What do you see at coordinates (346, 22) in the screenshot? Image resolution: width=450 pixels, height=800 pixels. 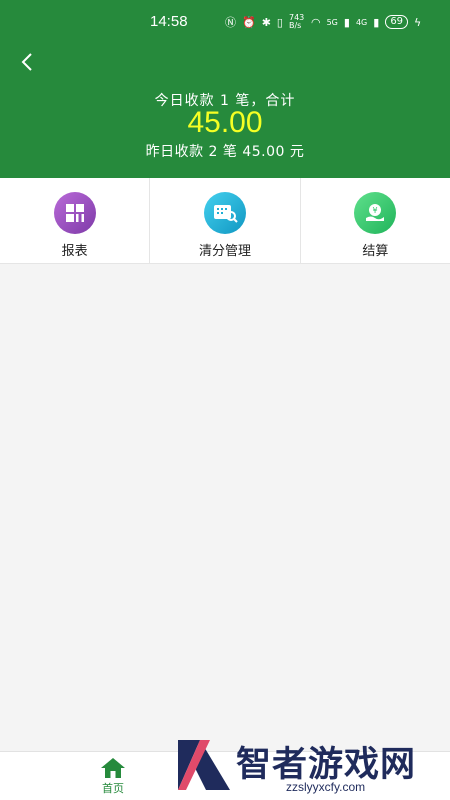 I see `signal-icon: ▮` at bounding box center [346, 22].